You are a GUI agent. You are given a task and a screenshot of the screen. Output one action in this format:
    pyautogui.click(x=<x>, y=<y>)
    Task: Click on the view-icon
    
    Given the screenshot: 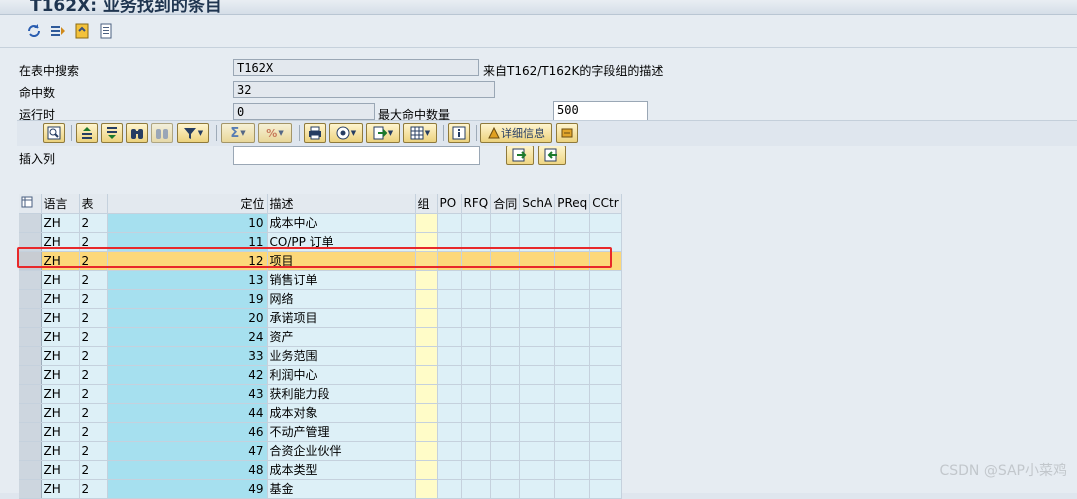 What is the action you would take?
    pyautogui.click(x=343, y=133)
    